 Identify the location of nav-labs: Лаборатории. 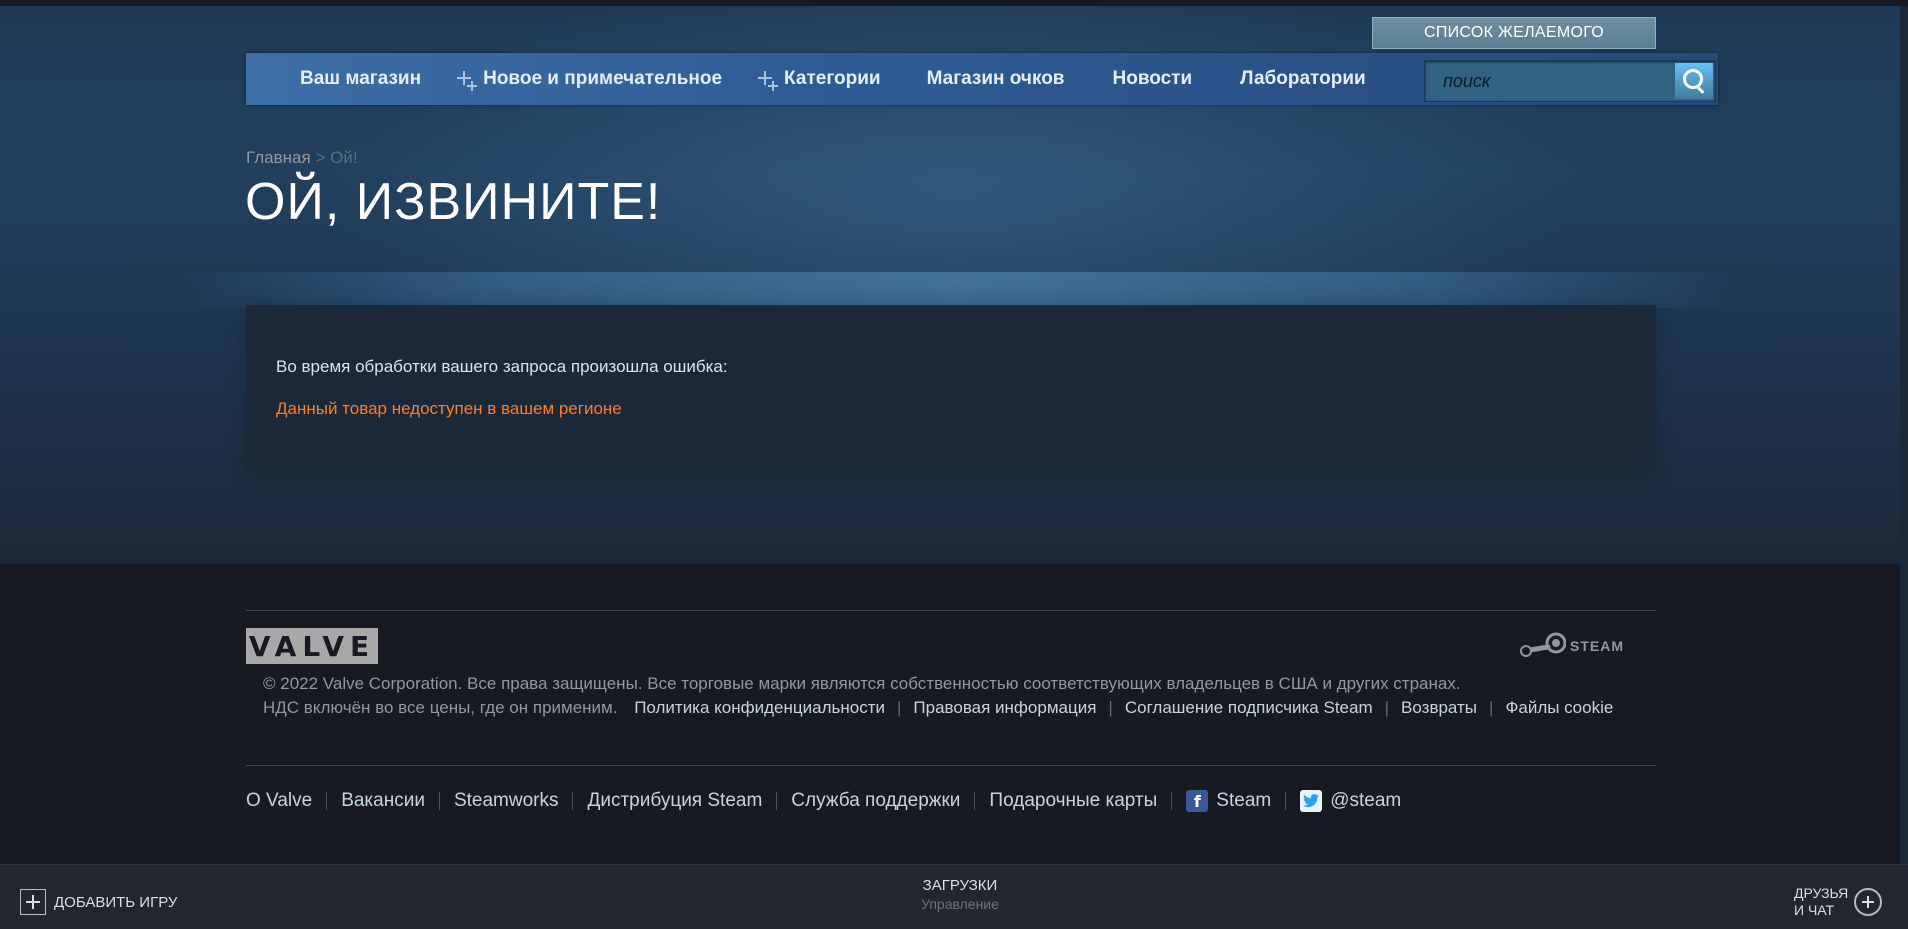
(1303, 79).